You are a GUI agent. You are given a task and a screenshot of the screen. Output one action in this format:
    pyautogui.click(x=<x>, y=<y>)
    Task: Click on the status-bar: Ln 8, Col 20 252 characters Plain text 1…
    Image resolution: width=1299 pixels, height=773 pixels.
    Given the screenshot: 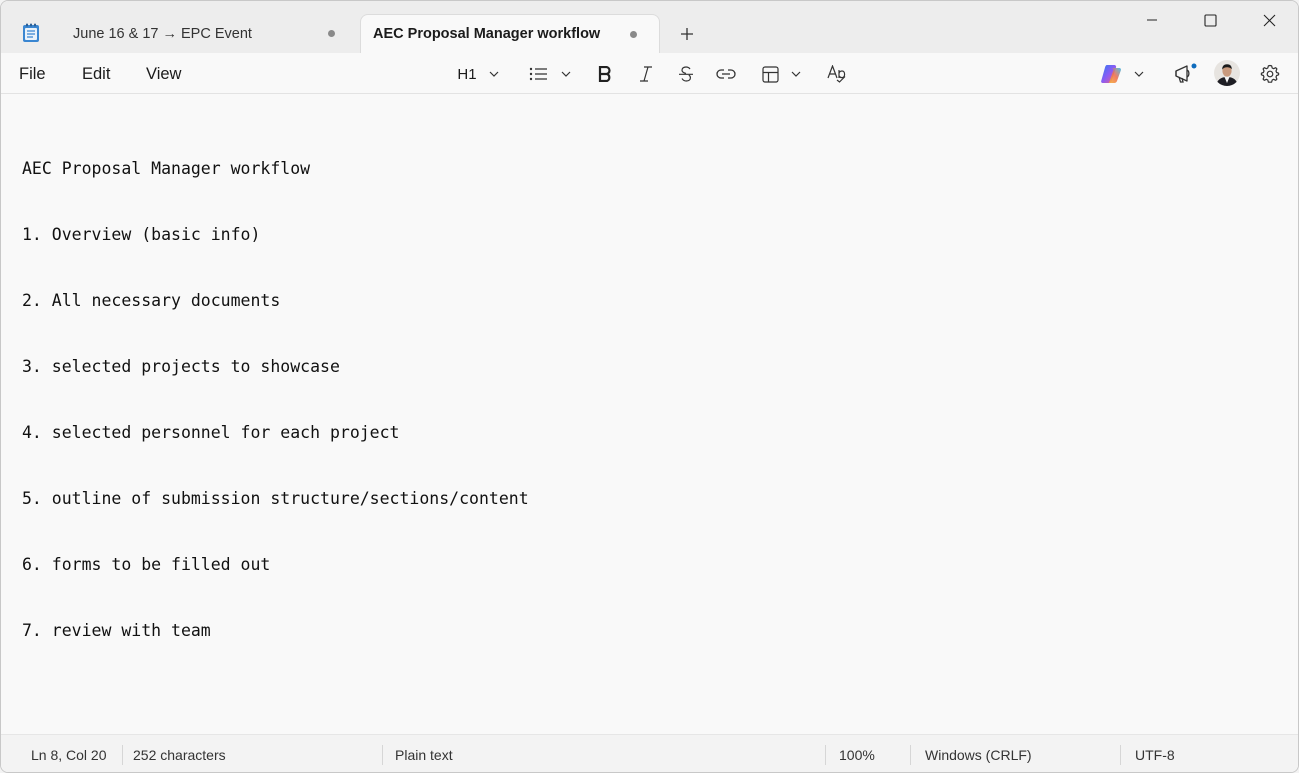 What is the action you would take?
    pyautogui.click(x=649, y=753)
    